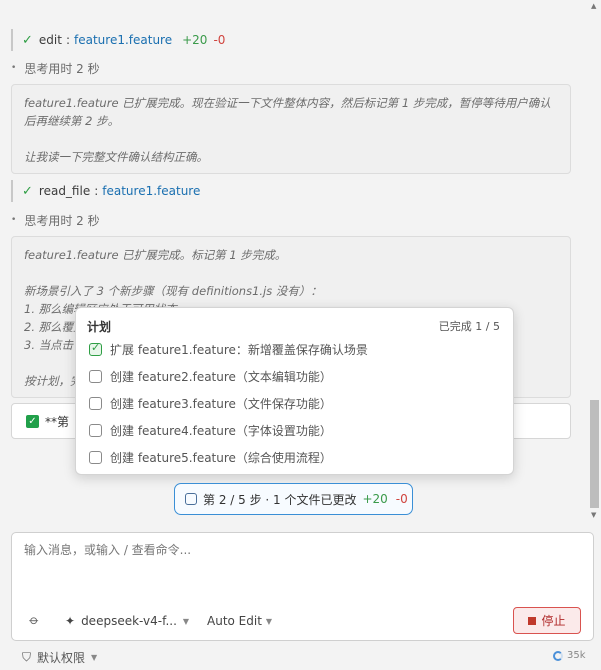 This screenshot has width=601, height=670. I want to click on plan-item-label: 创建 feature4.feature（字体设置功能）, so click(221, 430).